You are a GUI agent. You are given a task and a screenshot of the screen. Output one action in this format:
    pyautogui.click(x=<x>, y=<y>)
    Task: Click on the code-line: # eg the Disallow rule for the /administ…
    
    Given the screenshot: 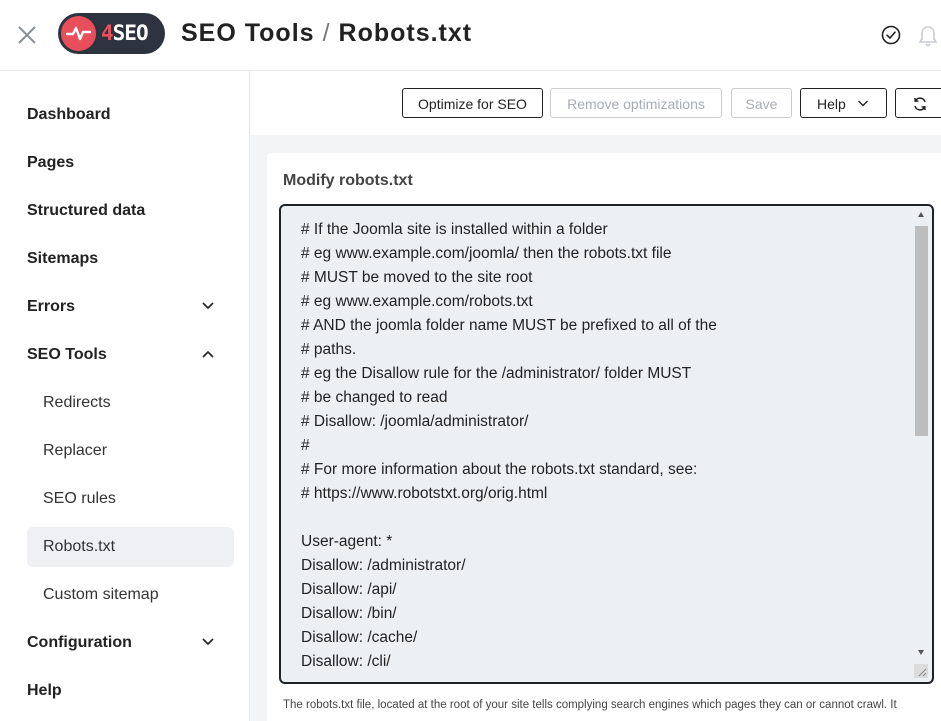 What is the action you would take?
    pyautogui.click(x=496, y=373)
    